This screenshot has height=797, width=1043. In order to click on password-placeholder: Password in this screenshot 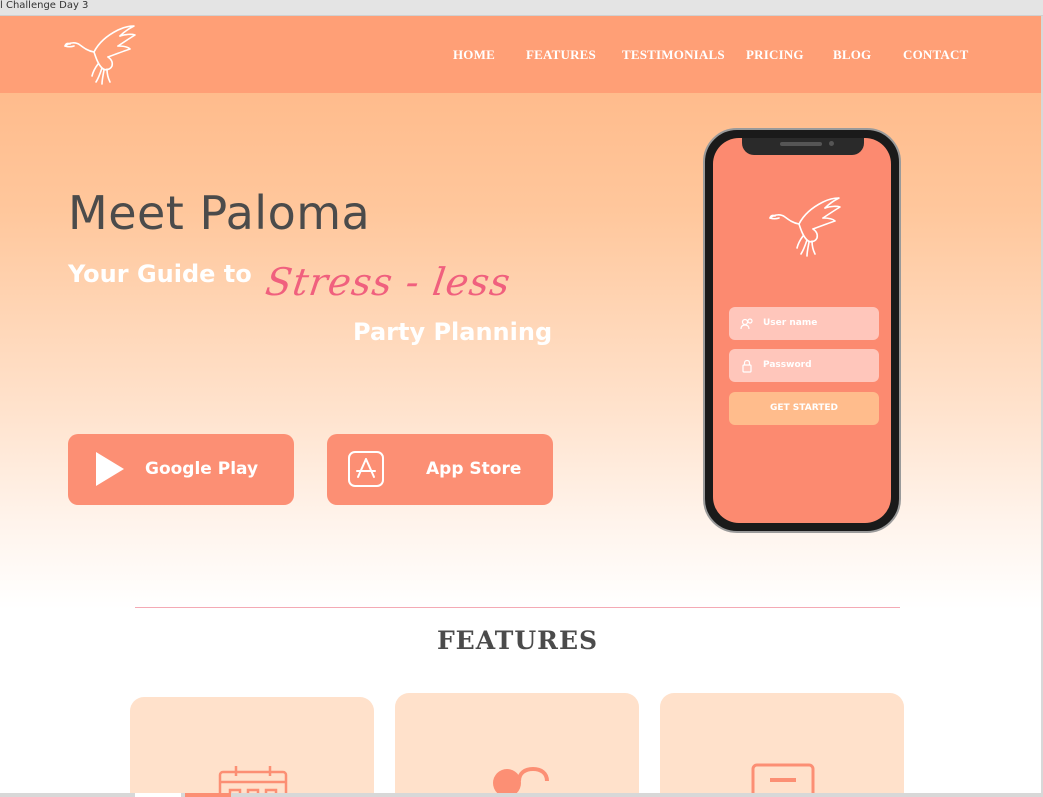, I will do `click(787, 365)`.